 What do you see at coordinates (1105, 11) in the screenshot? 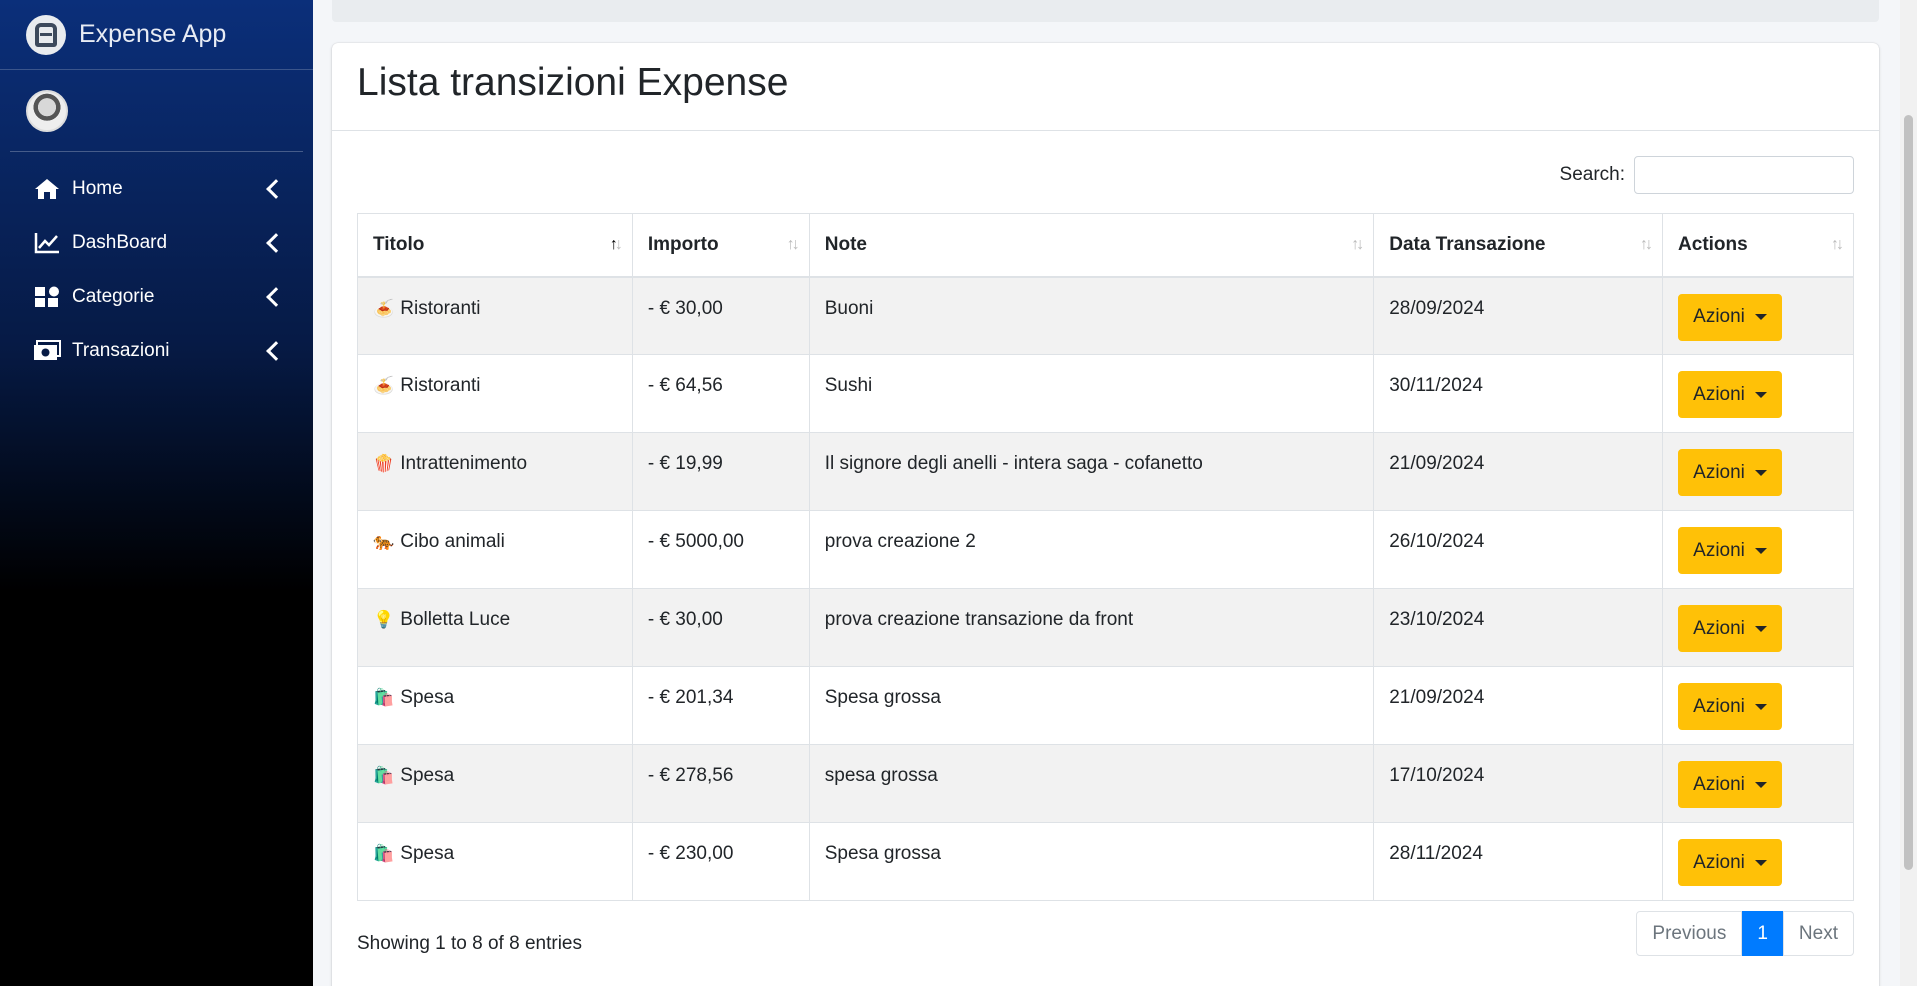
I see `top-navbar` at bounding box center [1105, 11].